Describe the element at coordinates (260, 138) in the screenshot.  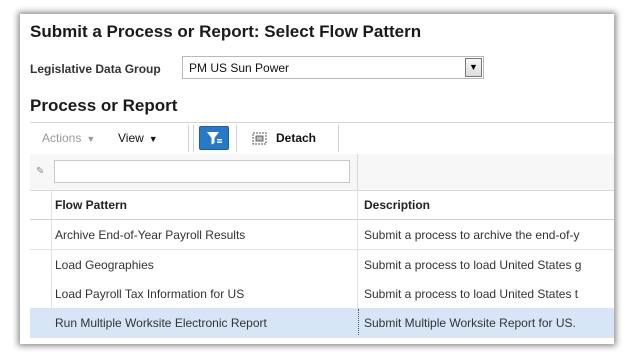
I see `detach-icon` at that location.